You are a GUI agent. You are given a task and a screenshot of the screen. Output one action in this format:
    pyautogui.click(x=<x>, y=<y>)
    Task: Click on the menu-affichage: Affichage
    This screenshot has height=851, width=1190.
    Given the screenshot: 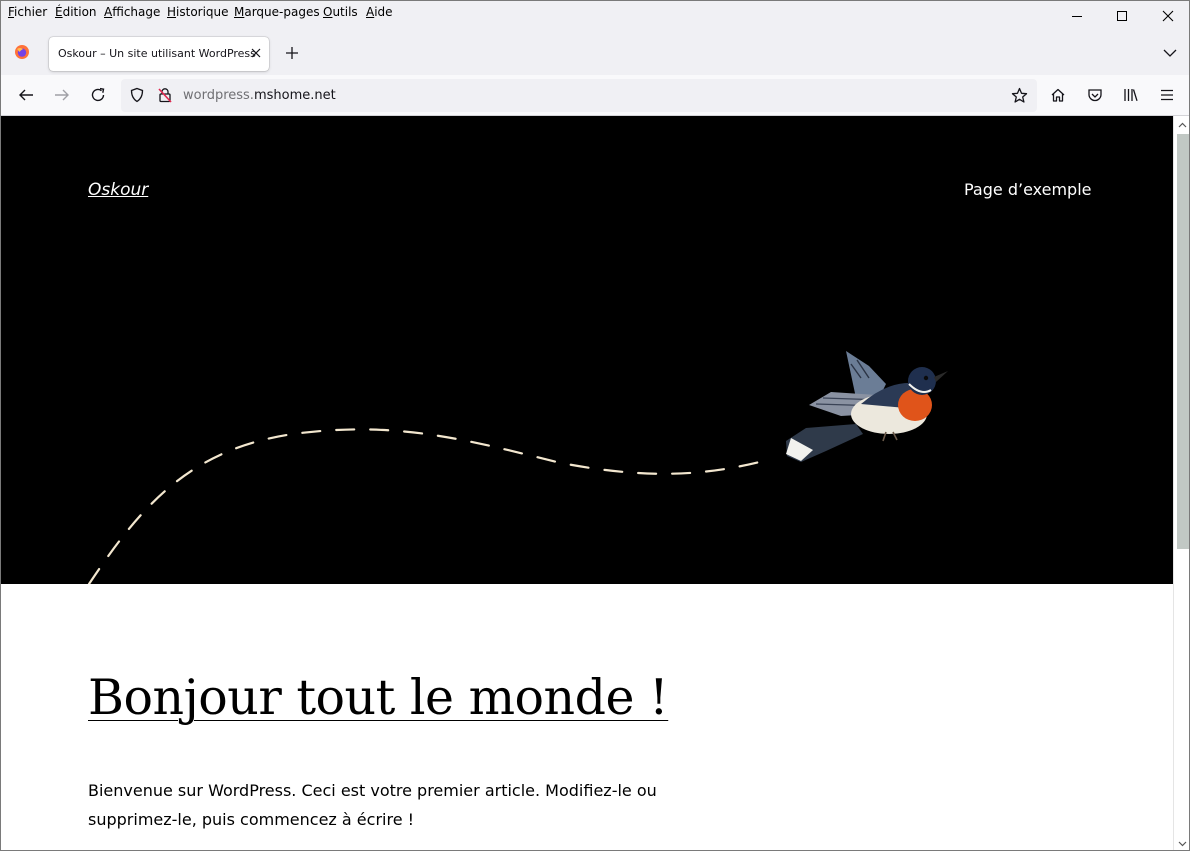 What is the action you would take?
    pyautogui.click(x=132, y=12)
    